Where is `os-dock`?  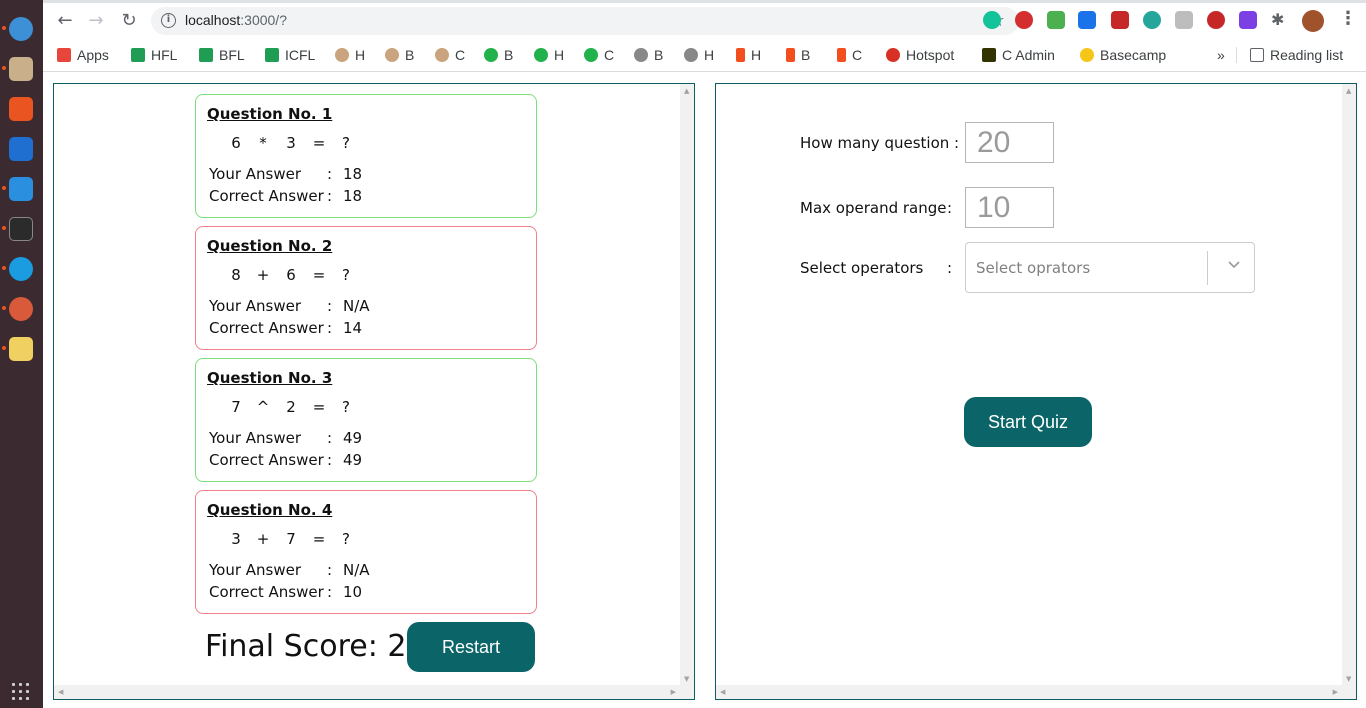
os-dock is located at coordinates (21, 354).